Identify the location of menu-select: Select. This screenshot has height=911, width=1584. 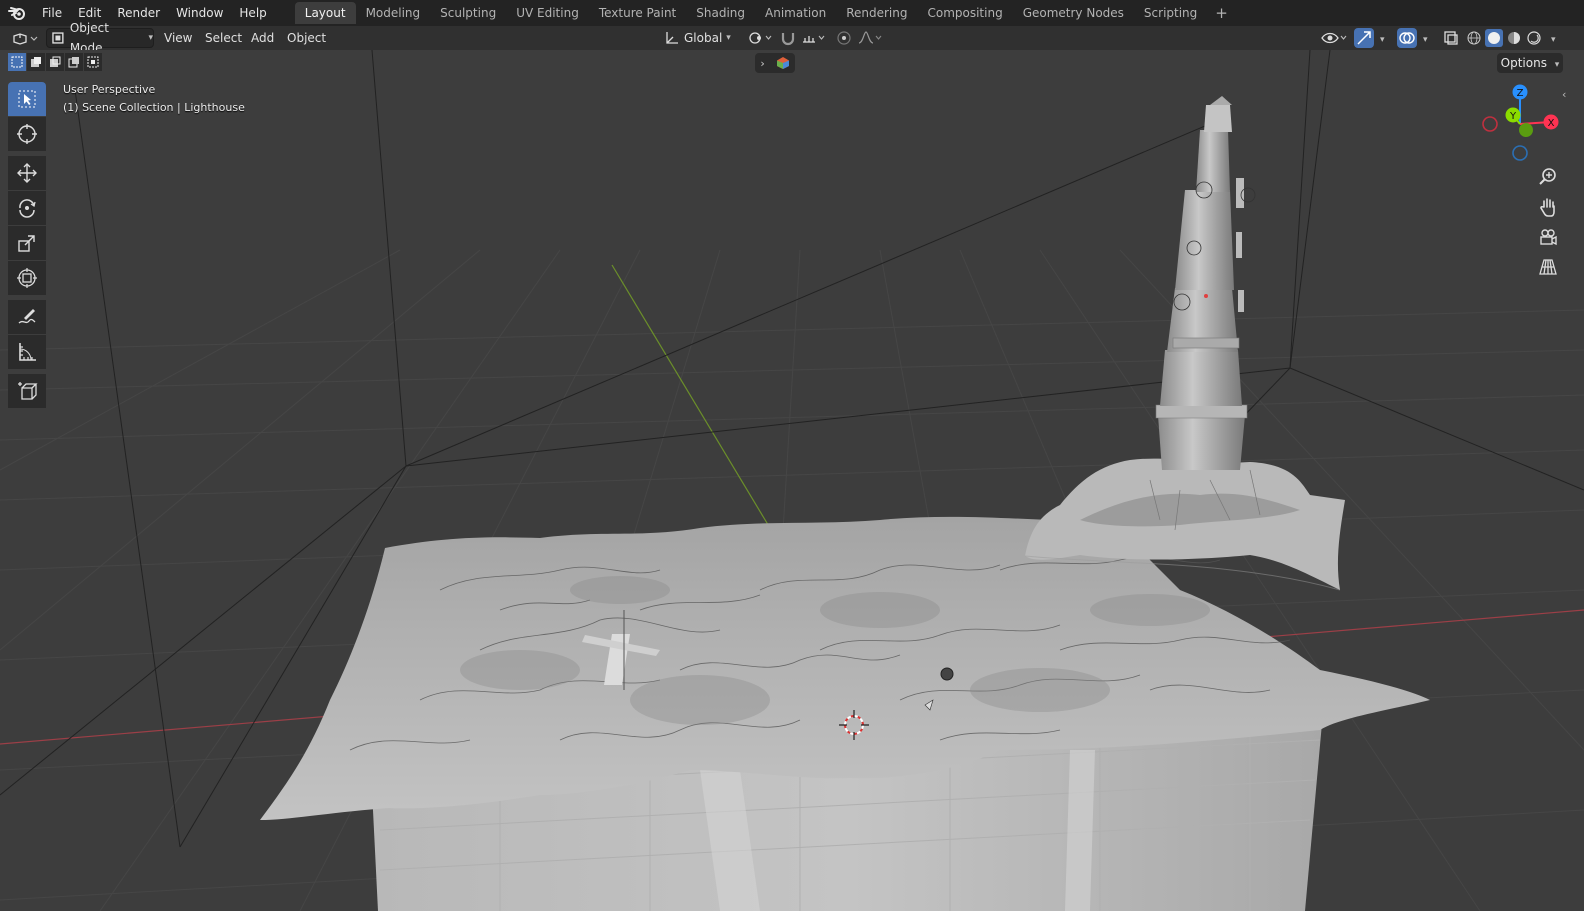
(223, 38).